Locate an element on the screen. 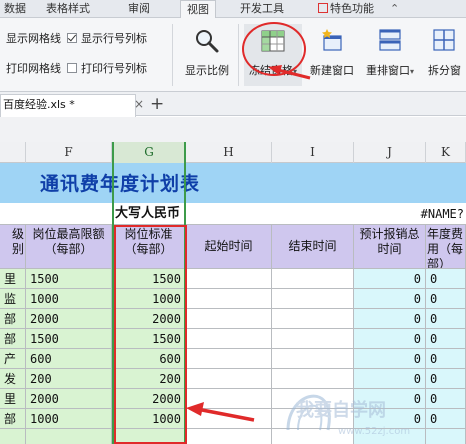  cell-f-row7: 2000 is located at coordinates (69, 399).